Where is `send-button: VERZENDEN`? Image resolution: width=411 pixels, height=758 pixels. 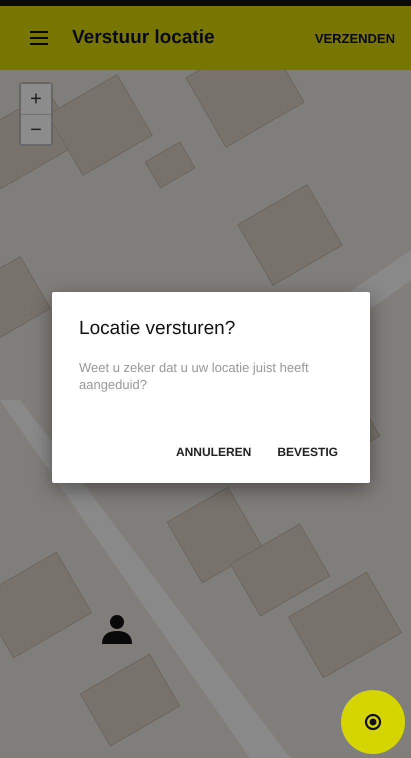 send-button: VERZENDEN is located at coordinates (354, 38).